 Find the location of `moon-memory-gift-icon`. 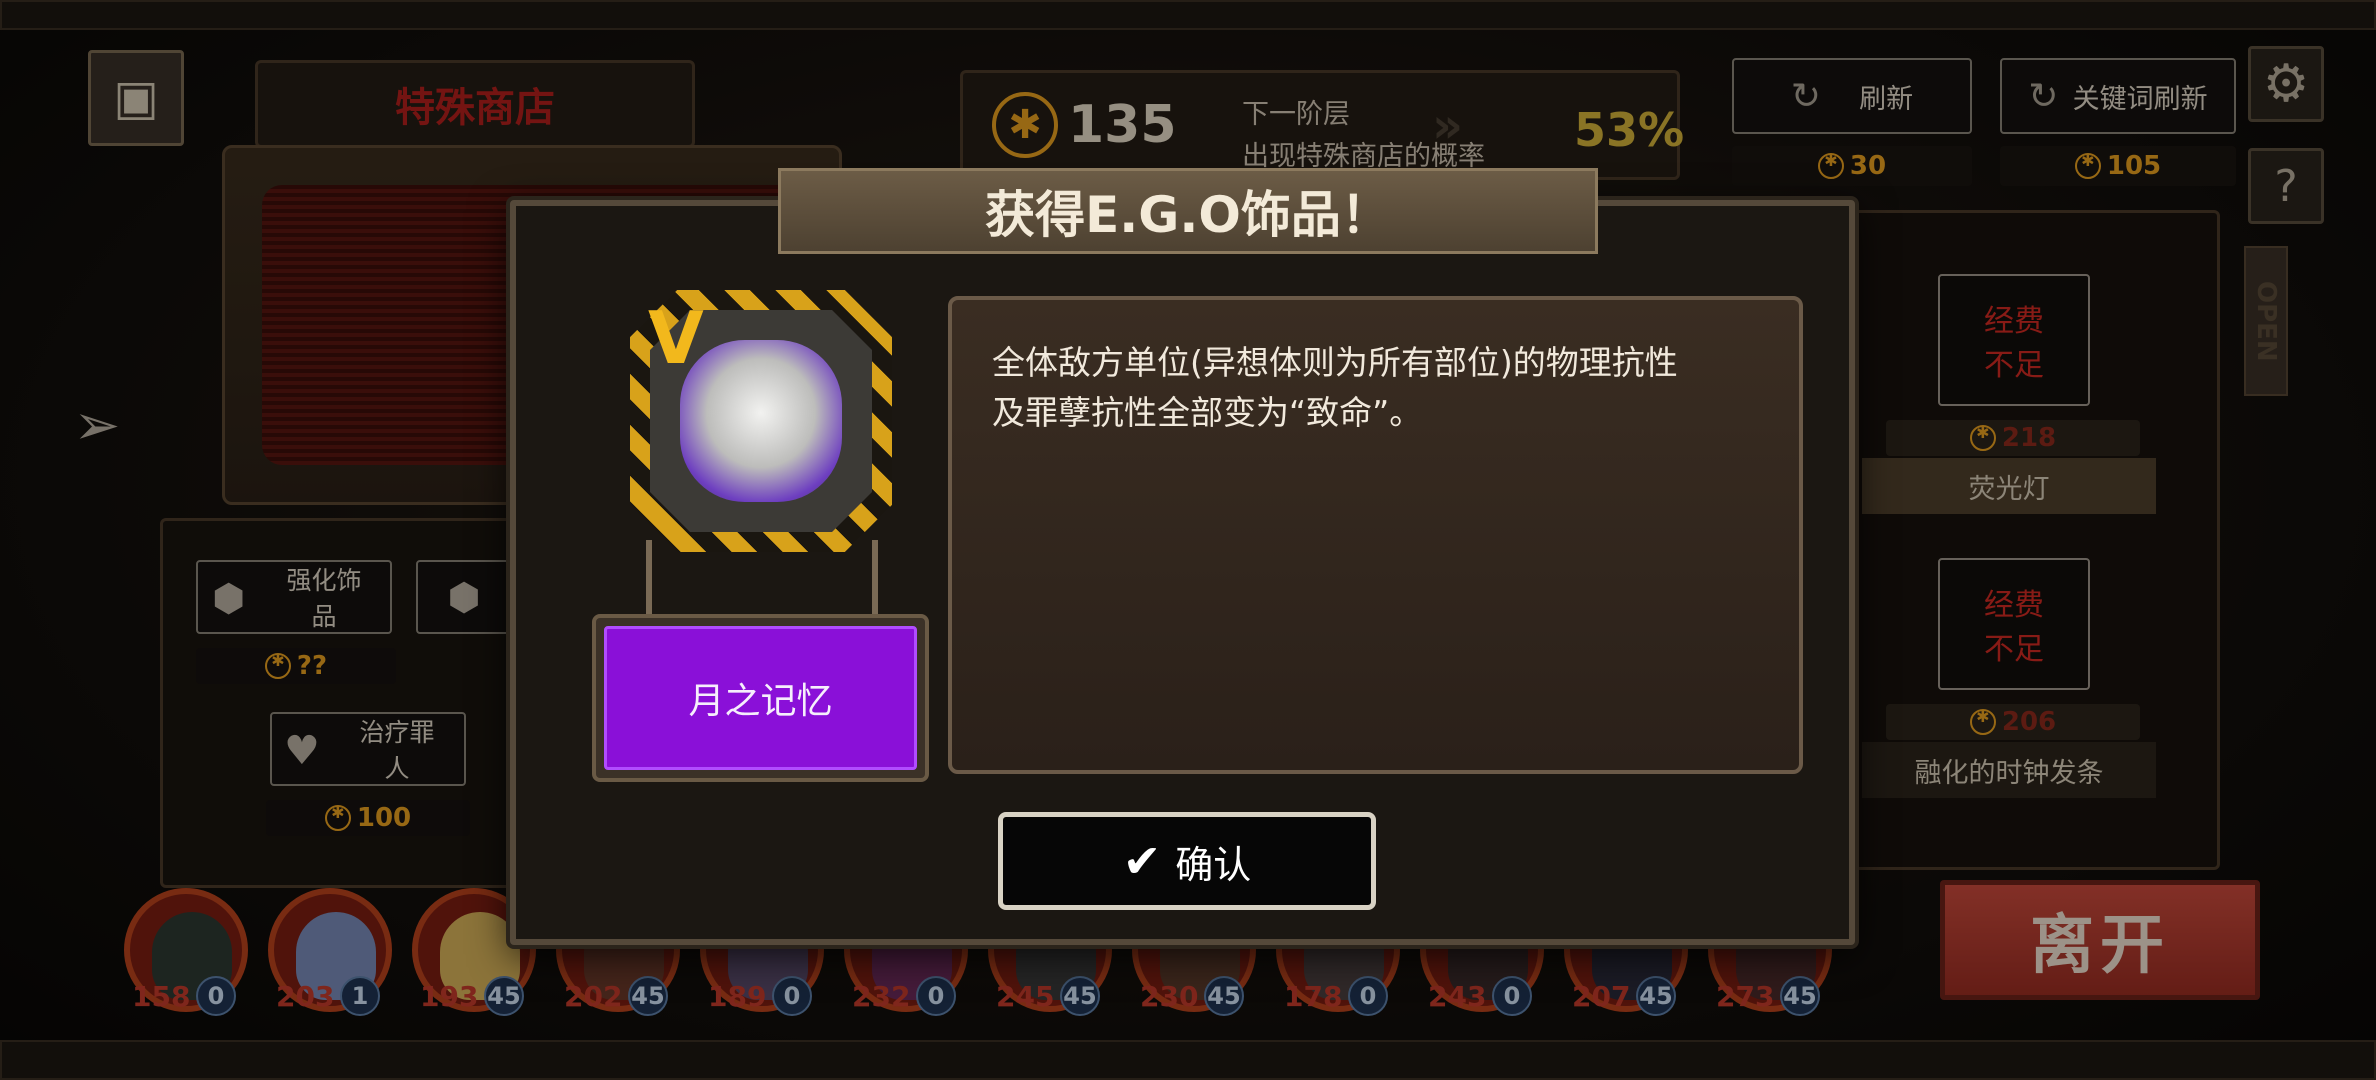

moon-memory-gift-icon is located at coordinates (761, 421).